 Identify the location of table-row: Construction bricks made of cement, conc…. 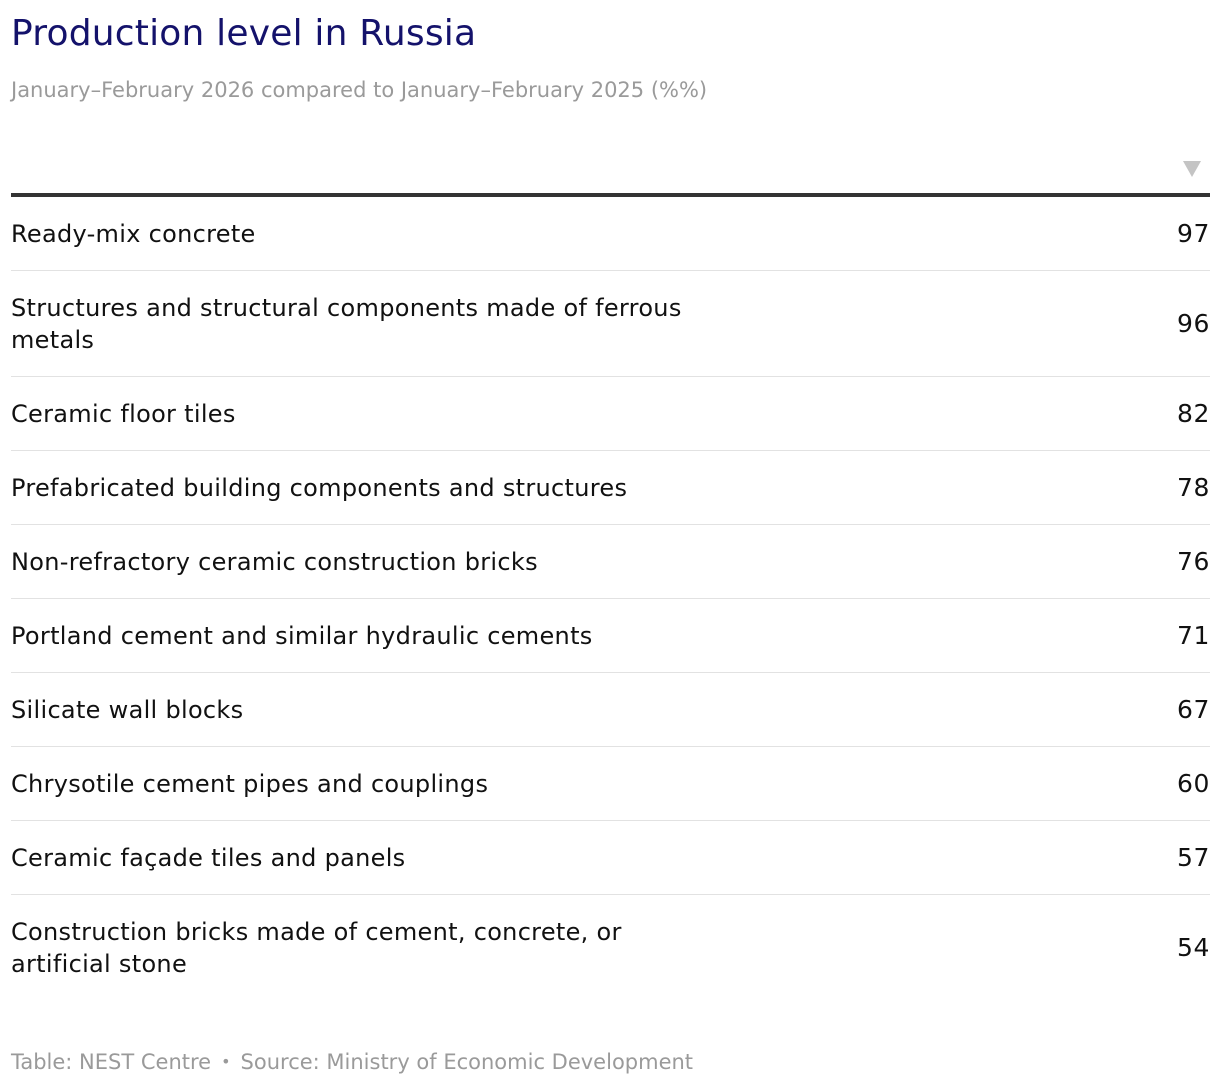
(610, 948).